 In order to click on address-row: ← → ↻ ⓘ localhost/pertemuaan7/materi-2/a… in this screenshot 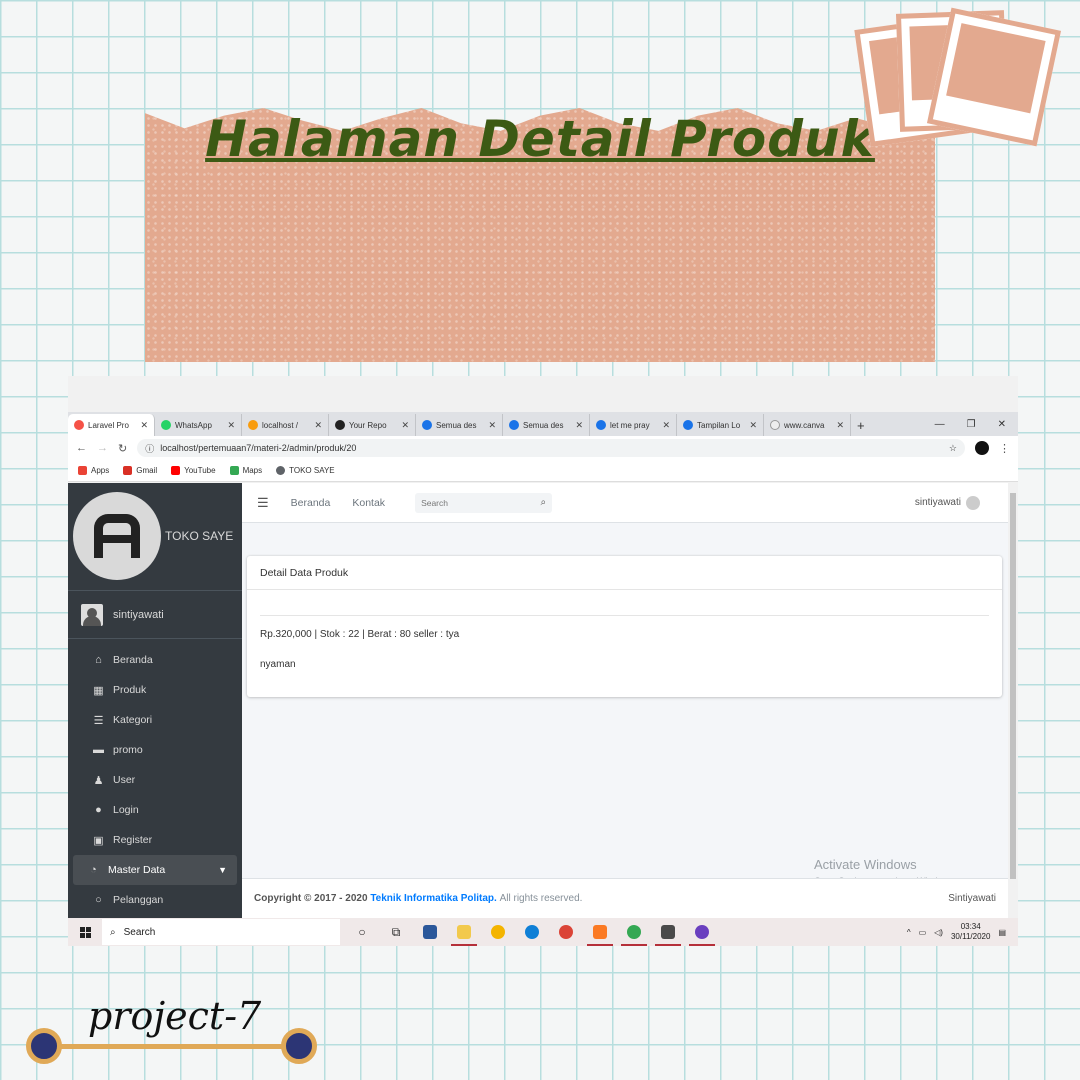, I will do `click(543, 448)`.